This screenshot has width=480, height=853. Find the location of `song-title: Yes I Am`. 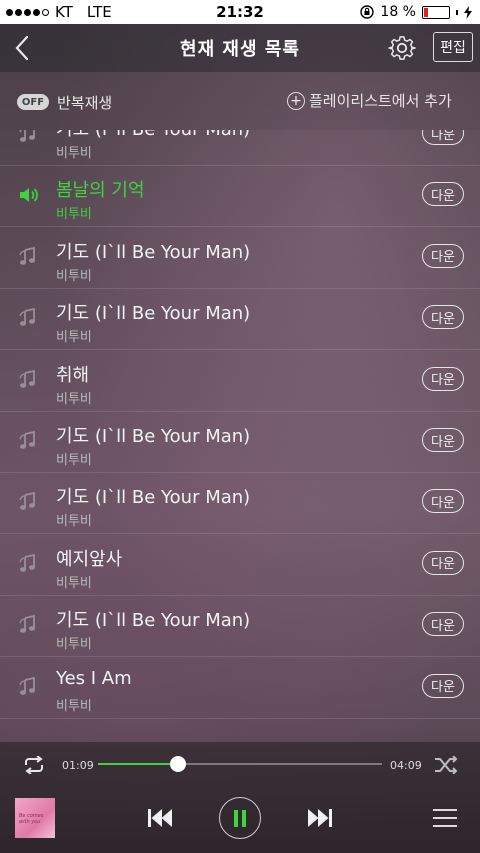

song-title: Yes I Am is located at coordinates (94, 678).